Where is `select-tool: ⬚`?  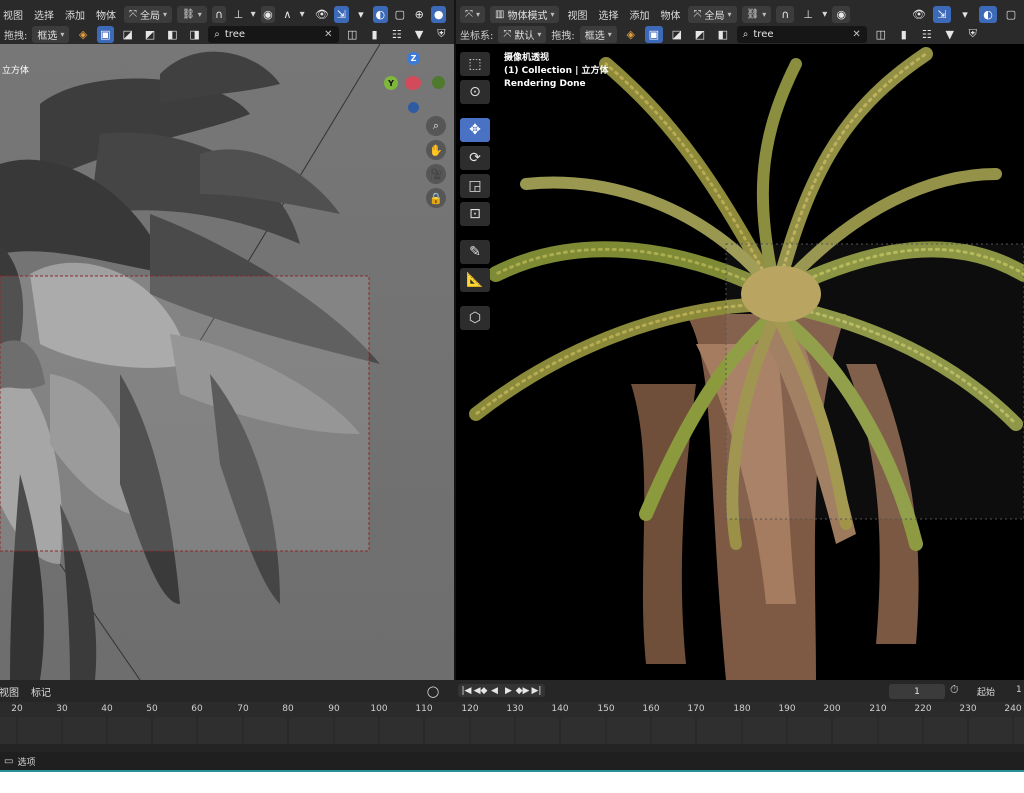
select-tool: ⬚ is located at coordinates (475, 64).